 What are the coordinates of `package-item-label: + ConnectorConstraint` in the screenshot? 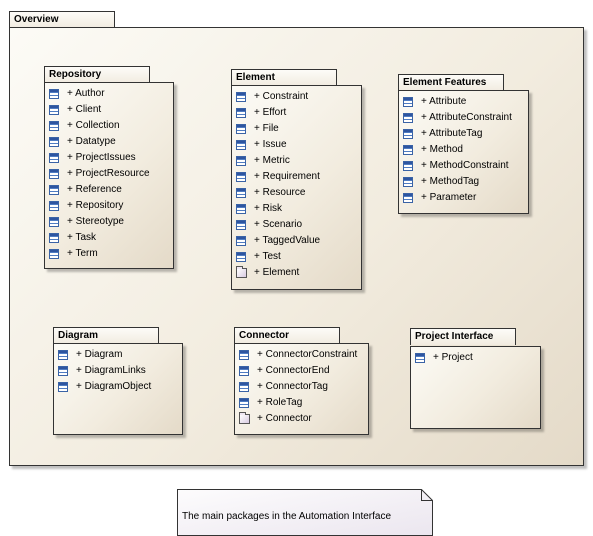 It's located at (307, 354).